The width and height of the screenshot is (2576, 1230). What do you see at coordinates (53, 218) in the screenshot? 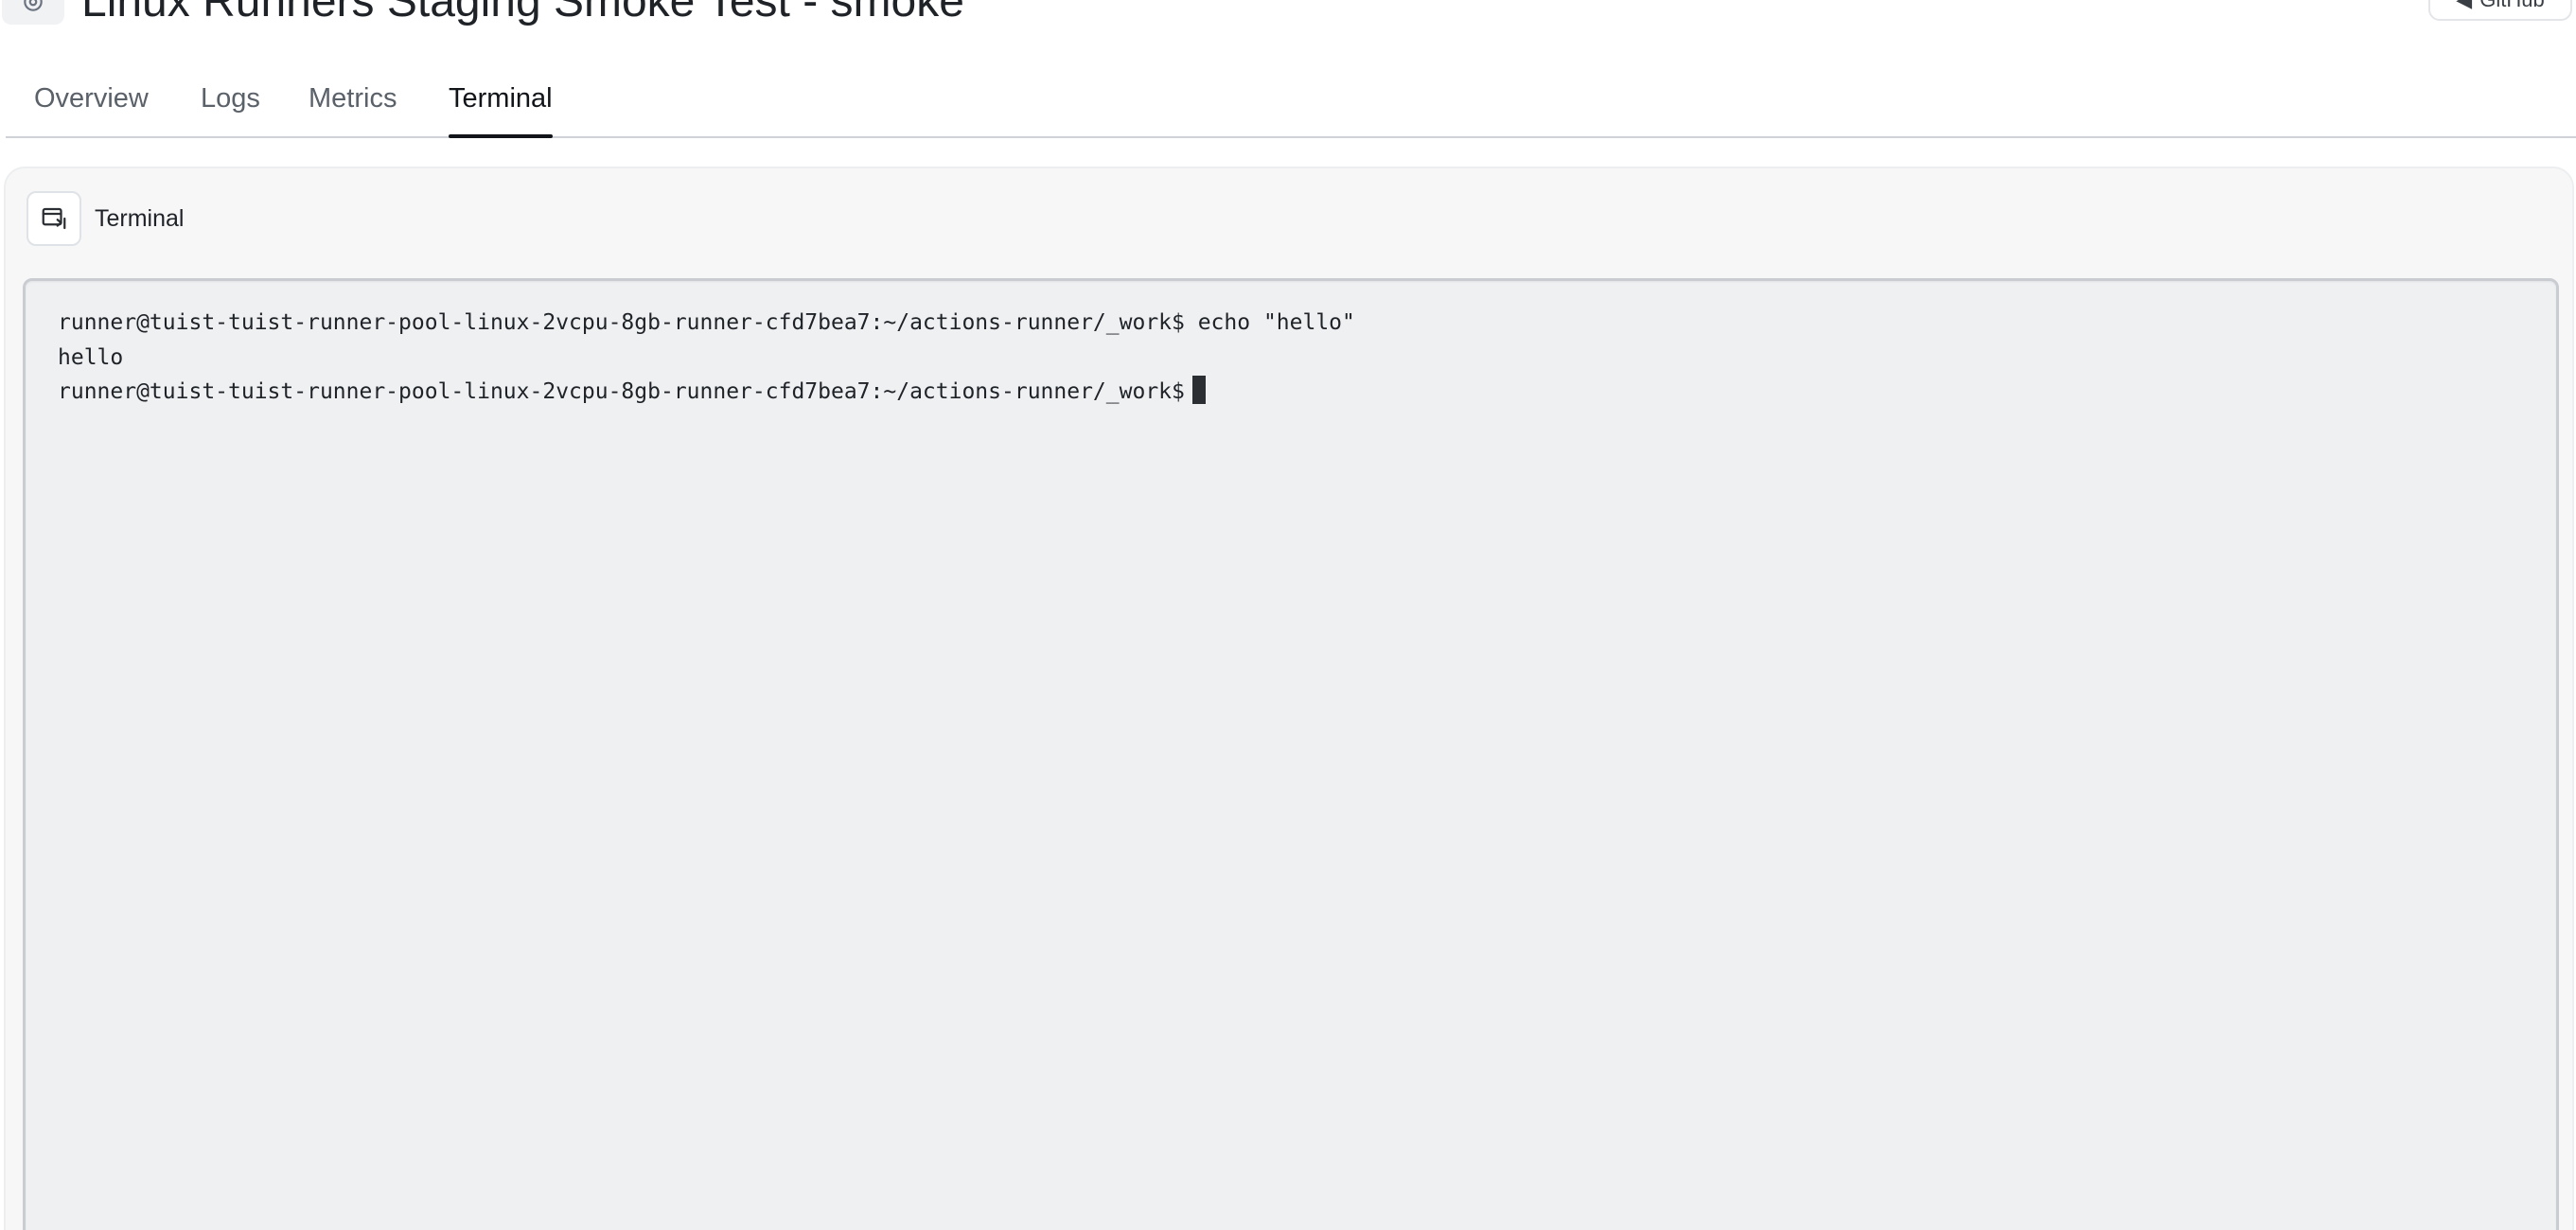
I see `terminal-window-icon` at bounding box center [53, 218].